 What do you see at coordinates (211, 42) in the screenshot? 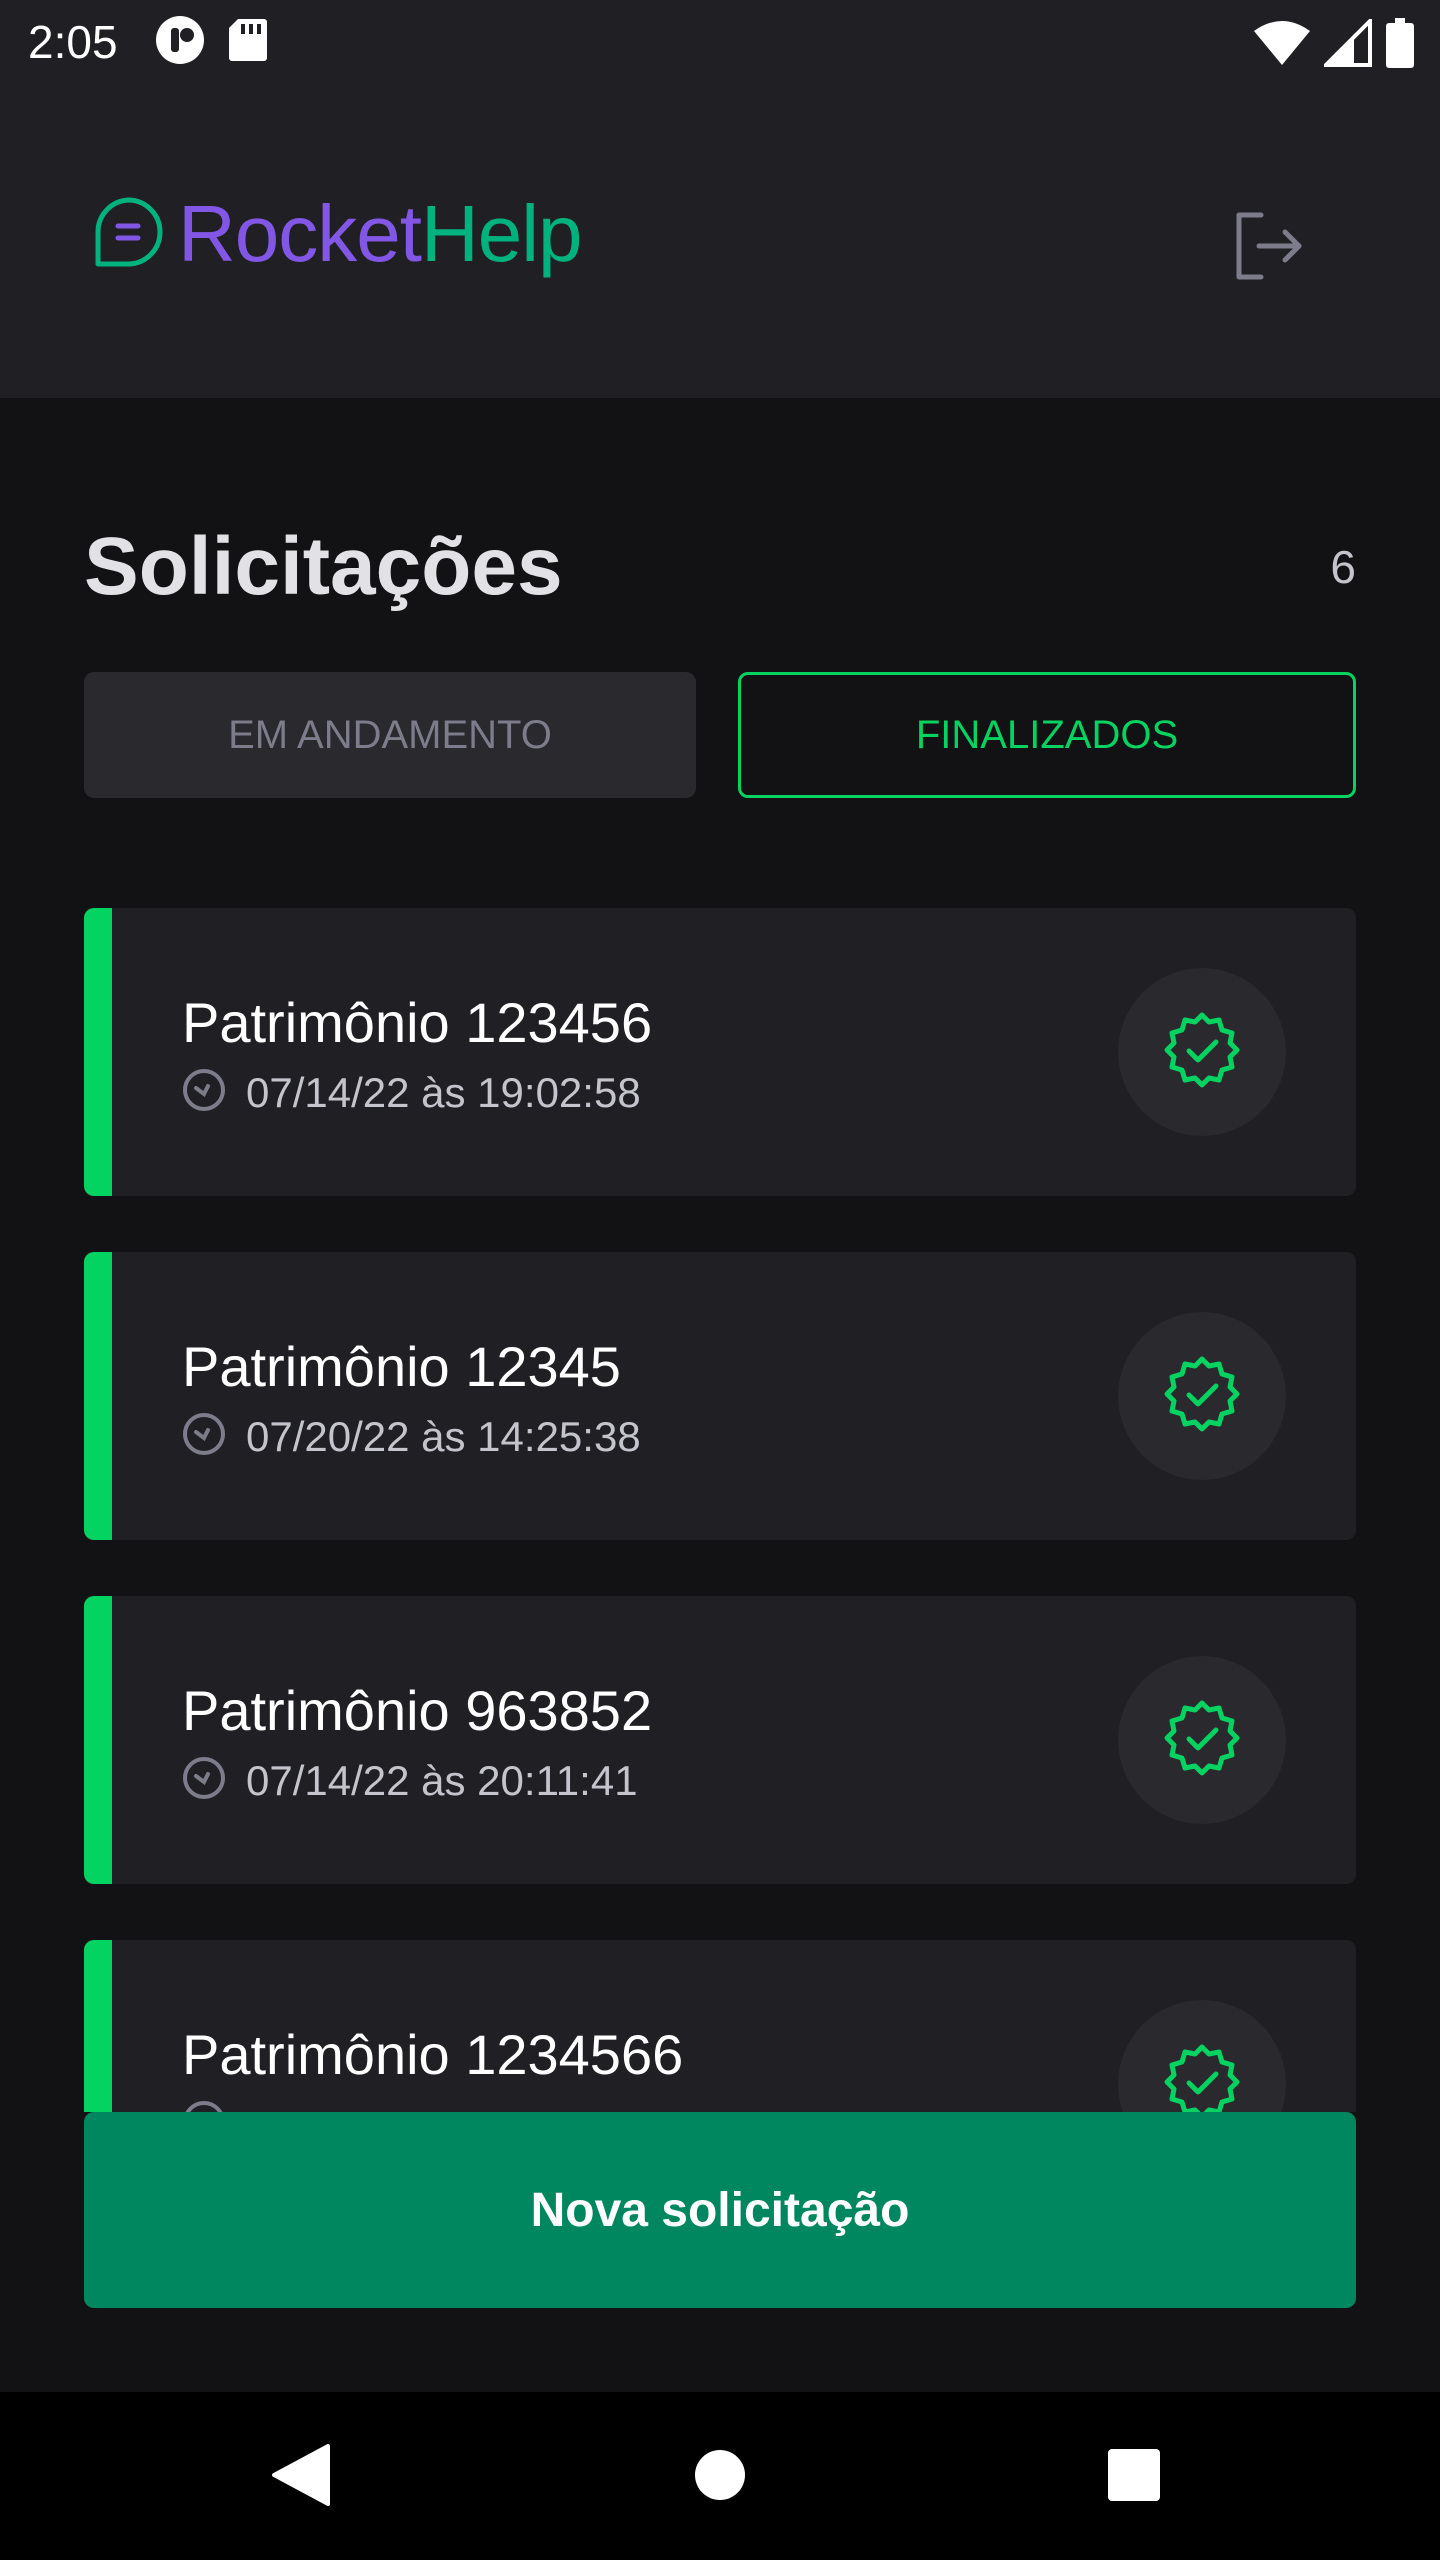
I see `status-left-icons` at bounding box center [211, 42].